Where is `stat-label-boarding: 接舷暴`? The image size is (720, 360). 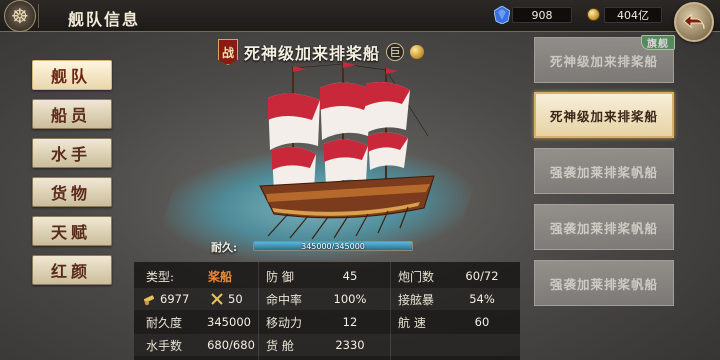 stat-label-boarding: 接舷暴 is located at coordinates (416, 299).